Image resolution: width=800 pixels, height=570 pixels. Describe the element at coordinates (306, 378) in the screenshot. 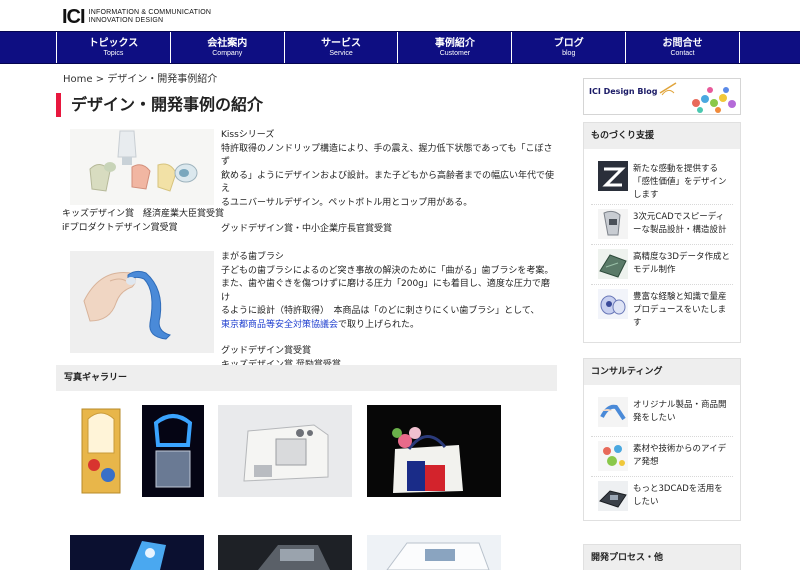

I see `gallery-heading: 写真ギャラリー` at that location.